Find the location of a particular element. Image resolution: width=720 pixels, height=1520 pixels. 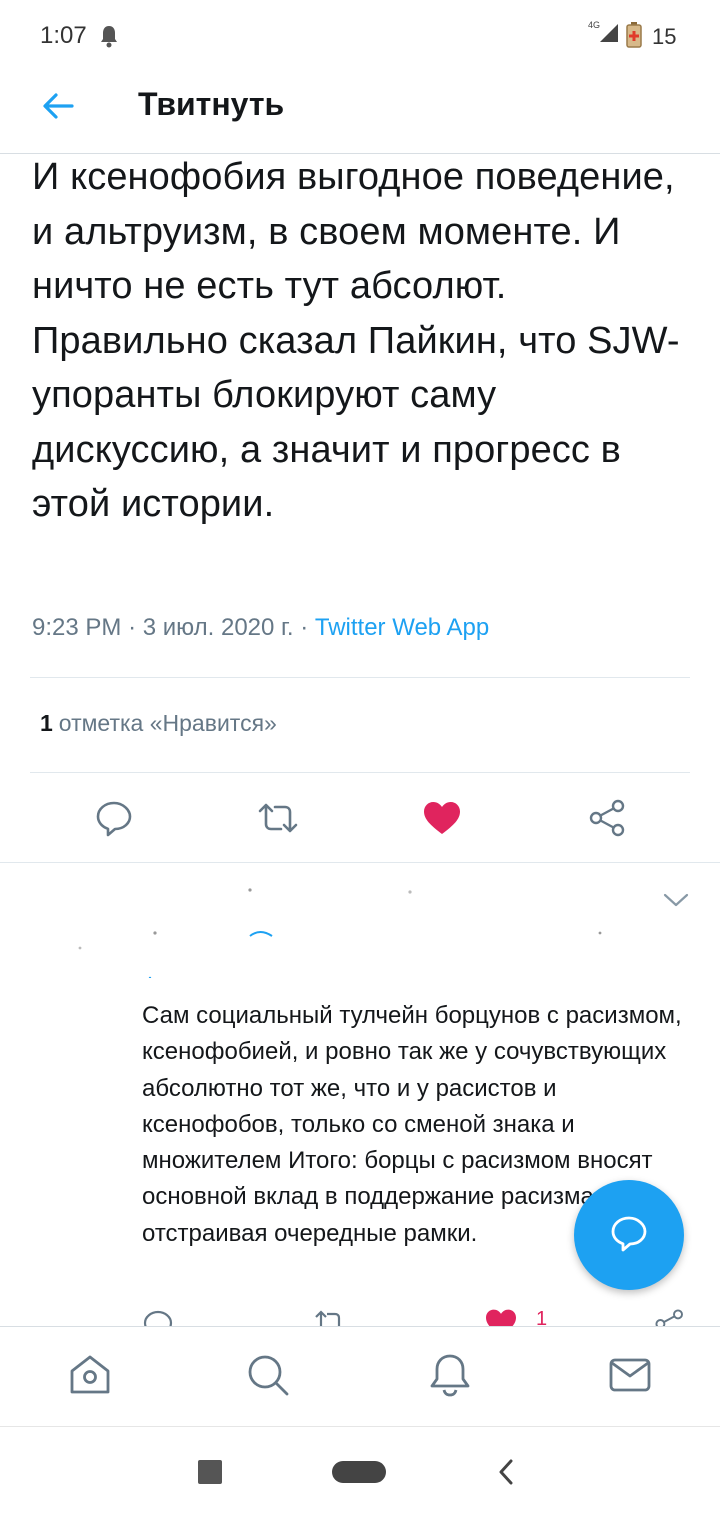

chevron-left-icon is located at coordinates (506, 1475).